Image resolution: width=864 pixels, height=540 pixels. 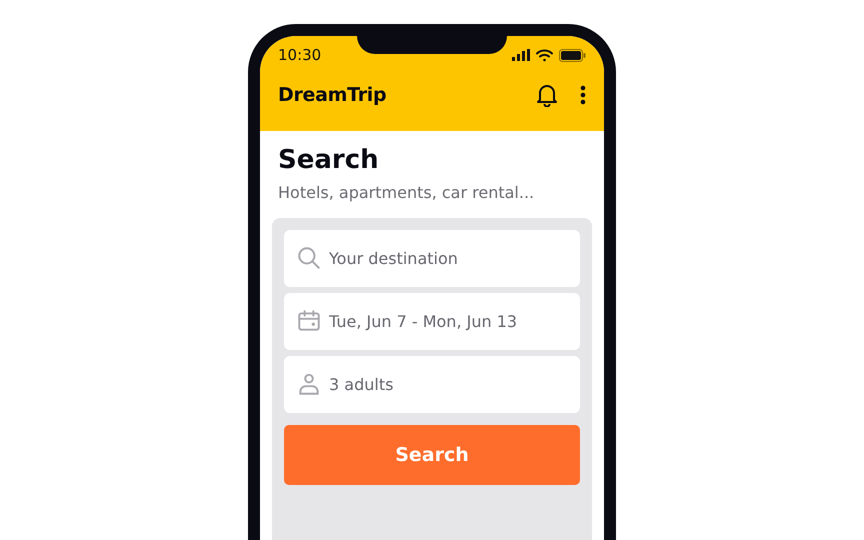 I want to click on page-title: Search, so click(x=329, y=160).